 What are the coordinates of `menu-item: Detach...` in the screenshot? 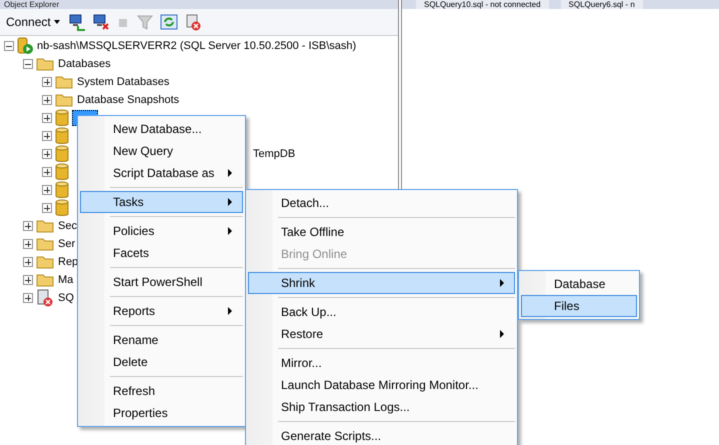 It's located at (381, 203).